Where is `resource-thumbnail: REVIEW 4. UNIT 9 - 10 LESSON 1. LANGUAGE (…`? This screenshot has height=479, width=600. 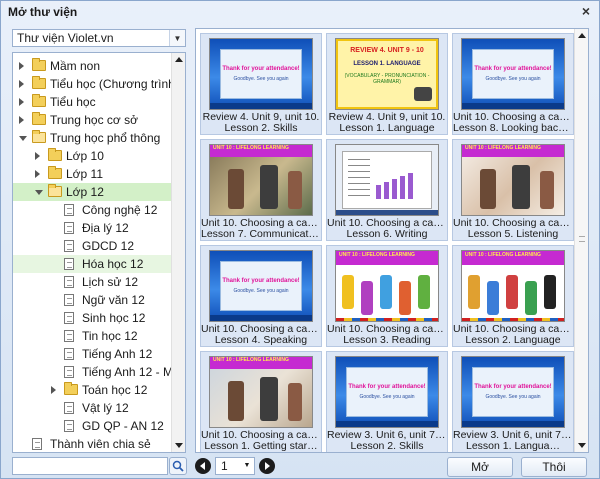 resource-thumbnail: REVIEW 4. UNIT 9 - 10 LESSON 1. LANGUAGE (… is located at coordinates (387, 74).